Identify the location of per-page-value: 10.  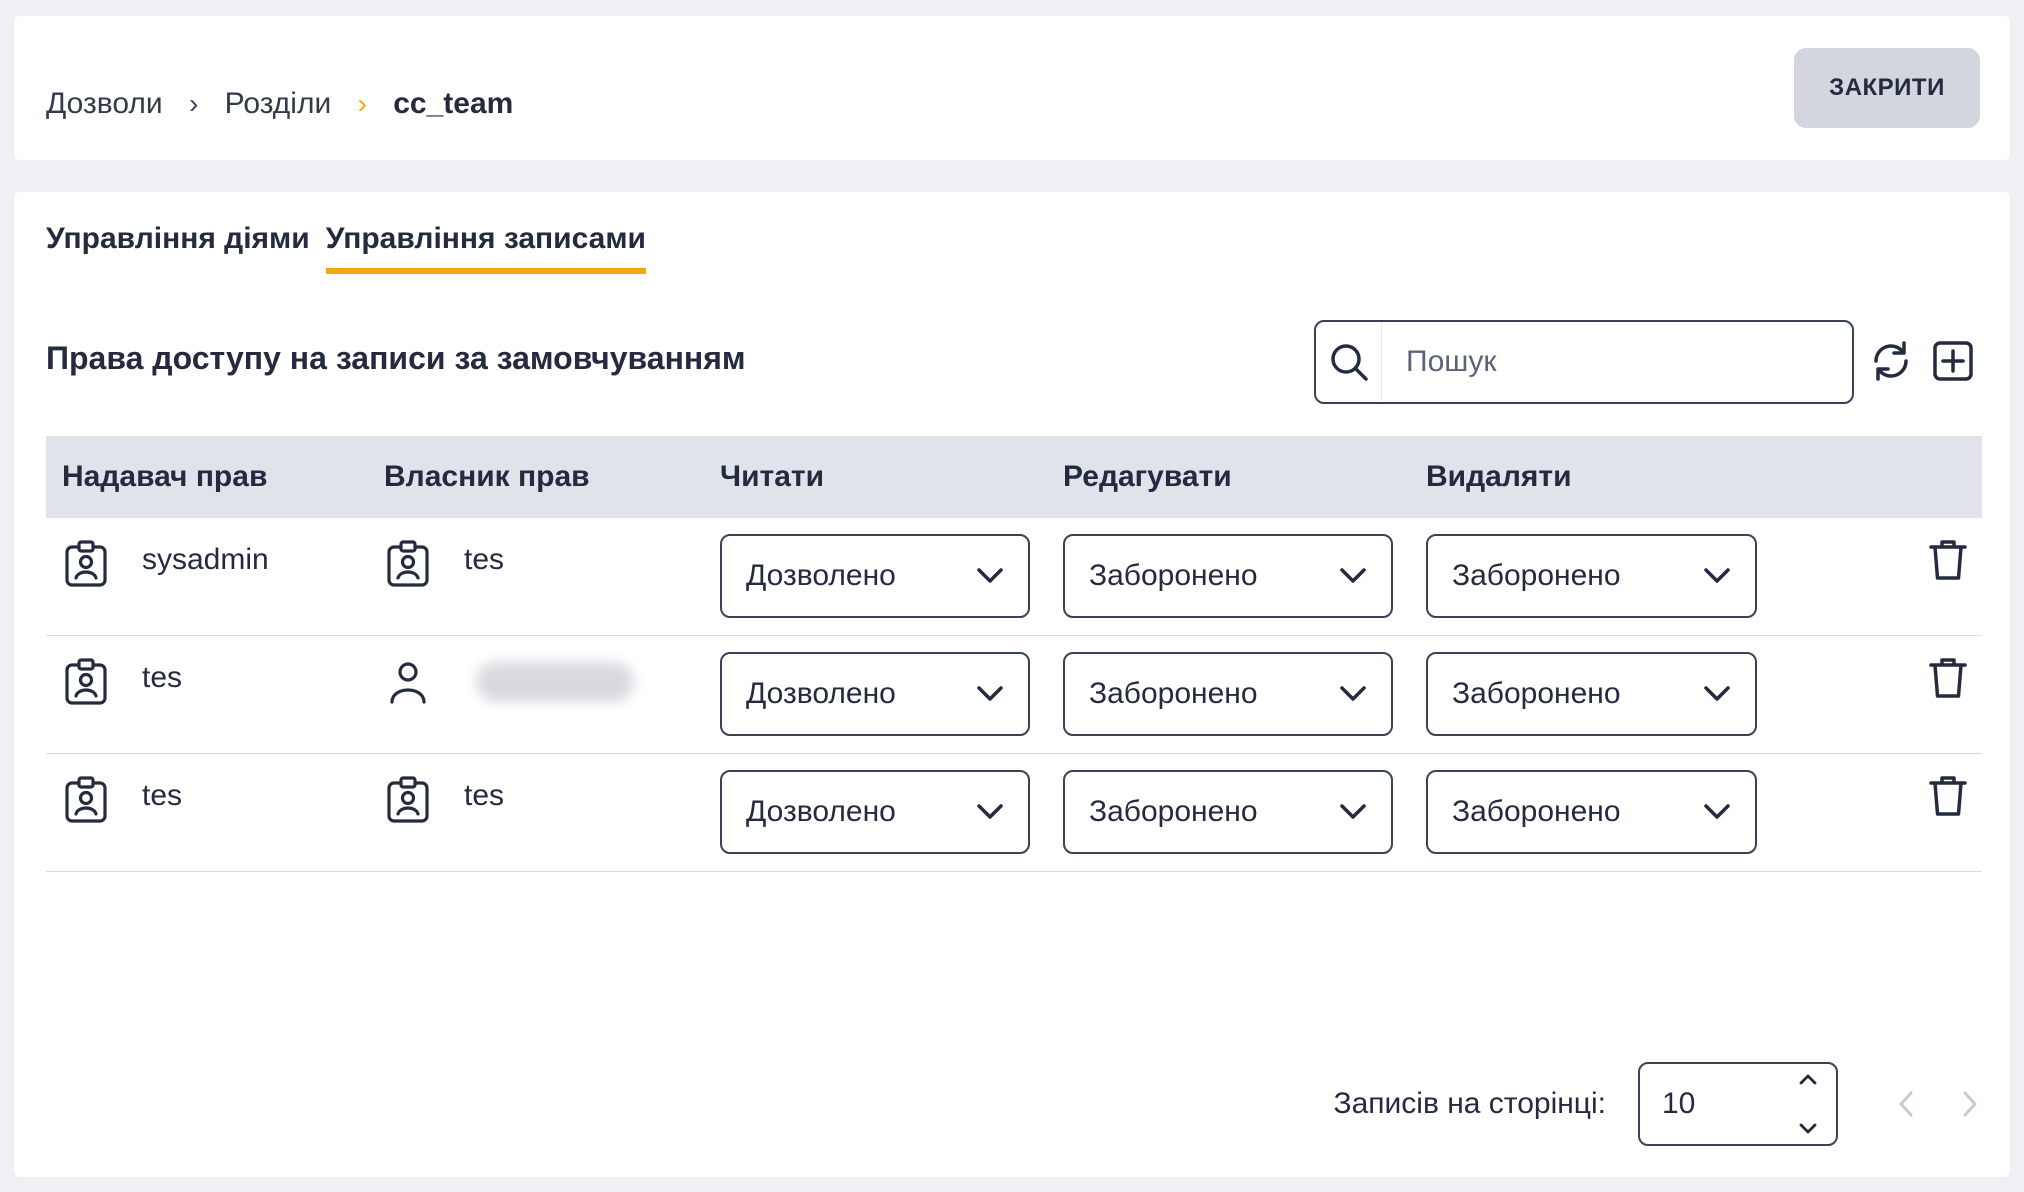
(1679, 1103).